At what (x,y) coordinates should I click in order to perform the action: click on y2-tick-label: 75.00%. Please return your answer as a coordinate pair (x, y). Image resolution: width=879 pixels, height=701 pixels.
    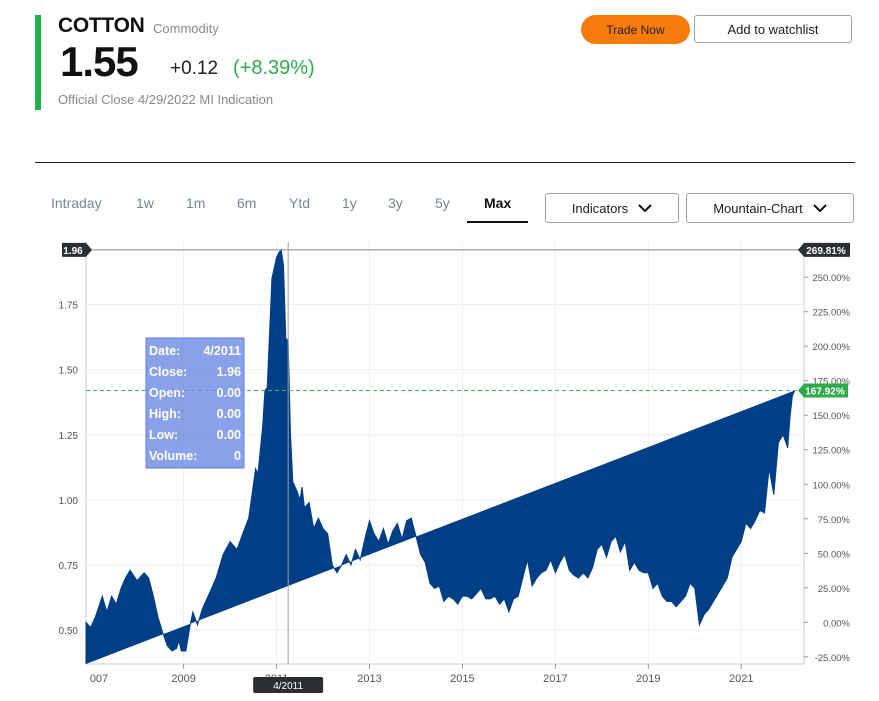
    Looking at the image, I should click on (834, 520).